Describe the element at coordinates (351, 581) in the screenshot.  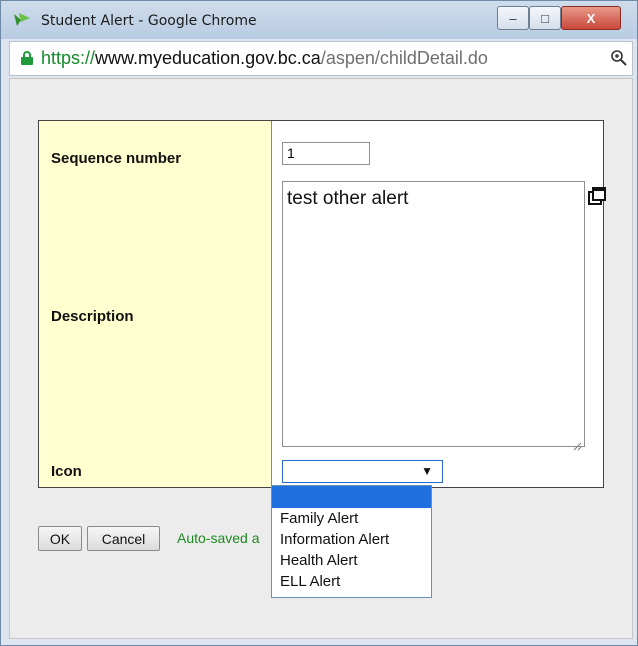
I see `icon-option-ell-alert: ELL Alert` at that location.